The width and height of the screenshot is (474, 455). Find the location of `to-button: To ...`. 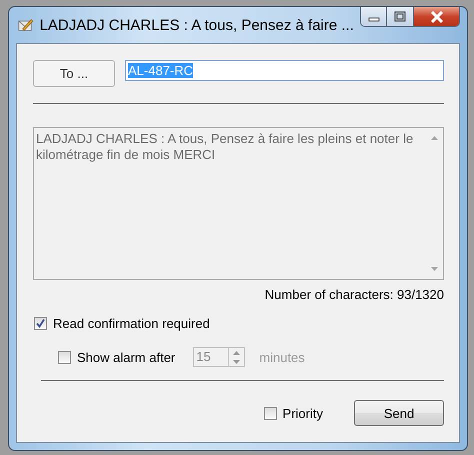

to-button: To ... is located at coordinates (74, 73).